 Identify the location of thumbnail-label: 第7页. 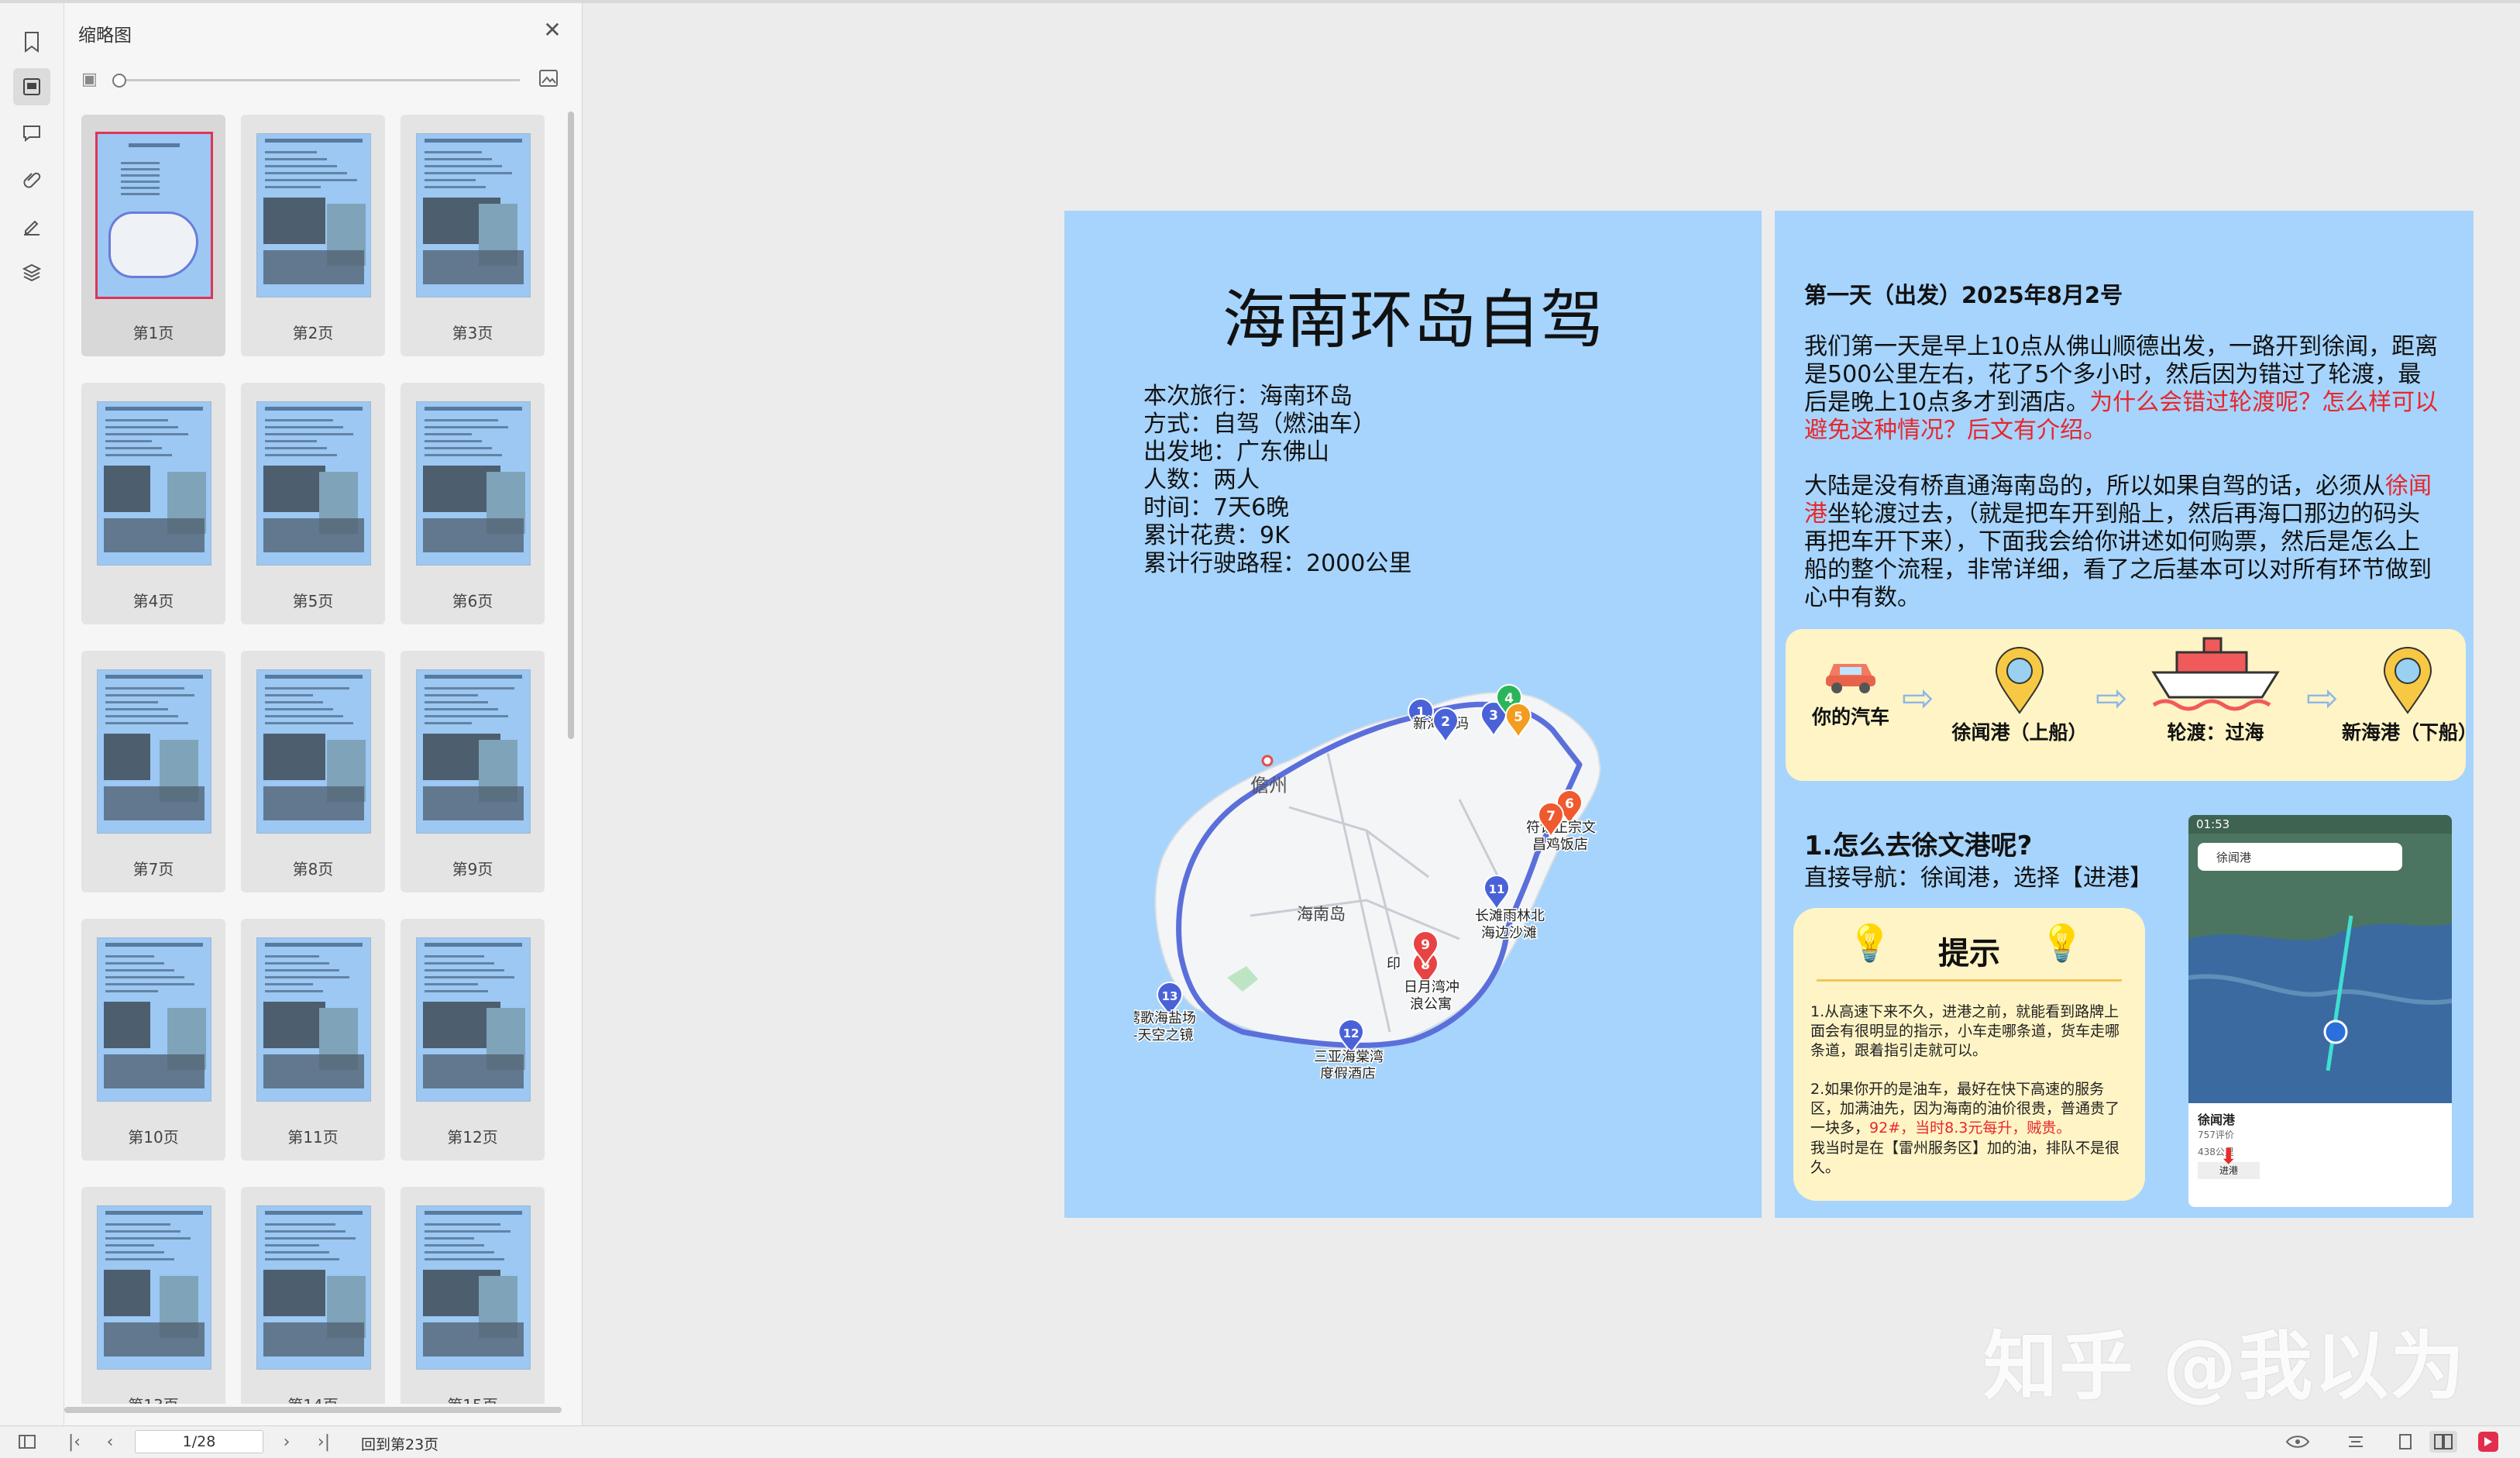
(153, 869).